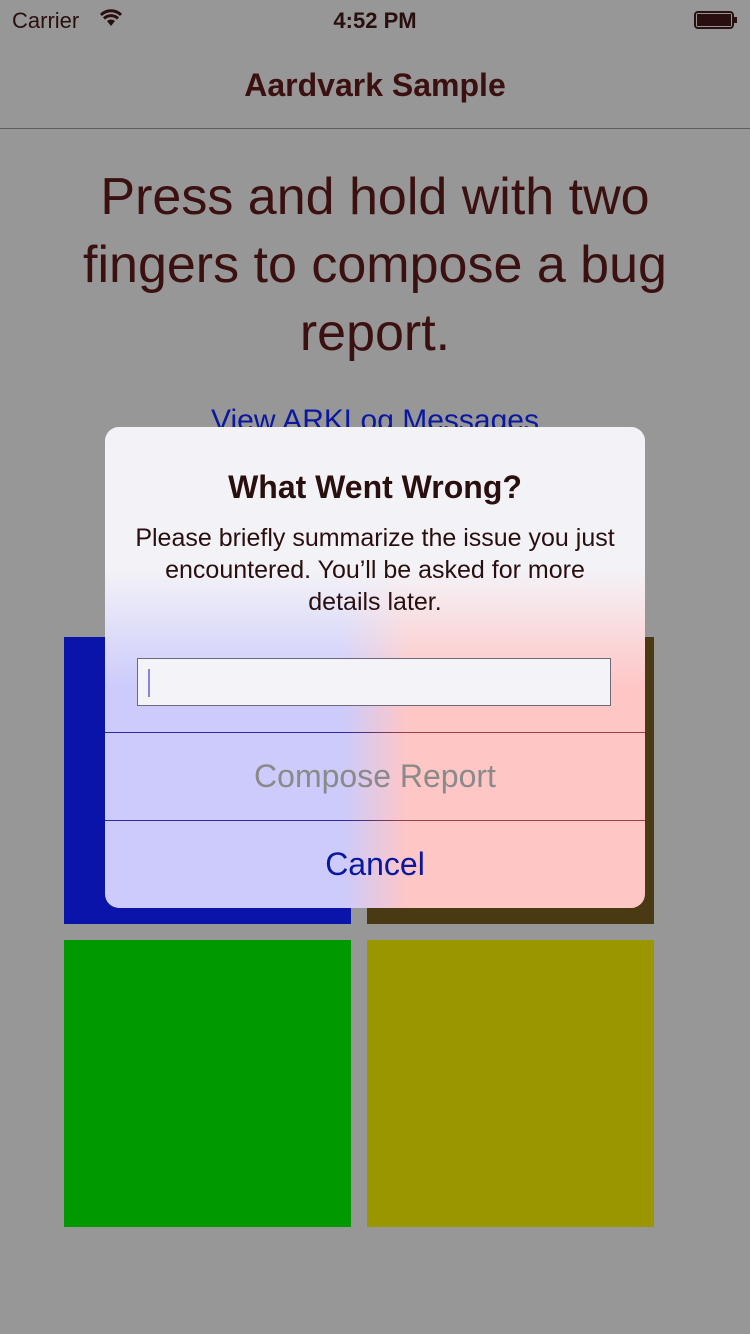  Describe the element at coordinates (375, 864) in the screenshot. I see `cancel-button: Cancel` at that location.